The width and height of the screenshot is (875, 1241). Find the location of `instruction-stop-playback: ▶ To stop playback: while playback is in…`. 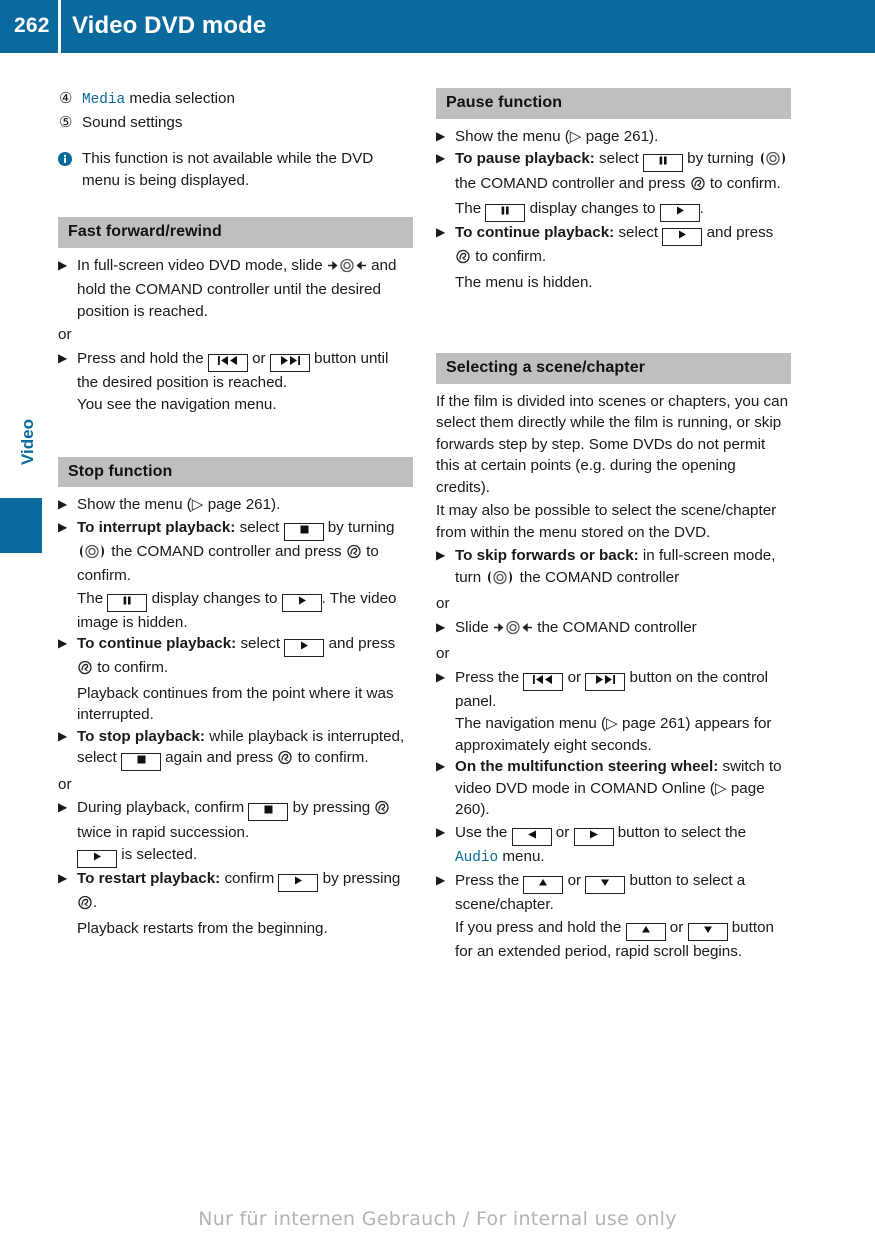

instruction-stop-playback: ▶ To stop playback: while playback is in… is located at coordinates (235, 749).